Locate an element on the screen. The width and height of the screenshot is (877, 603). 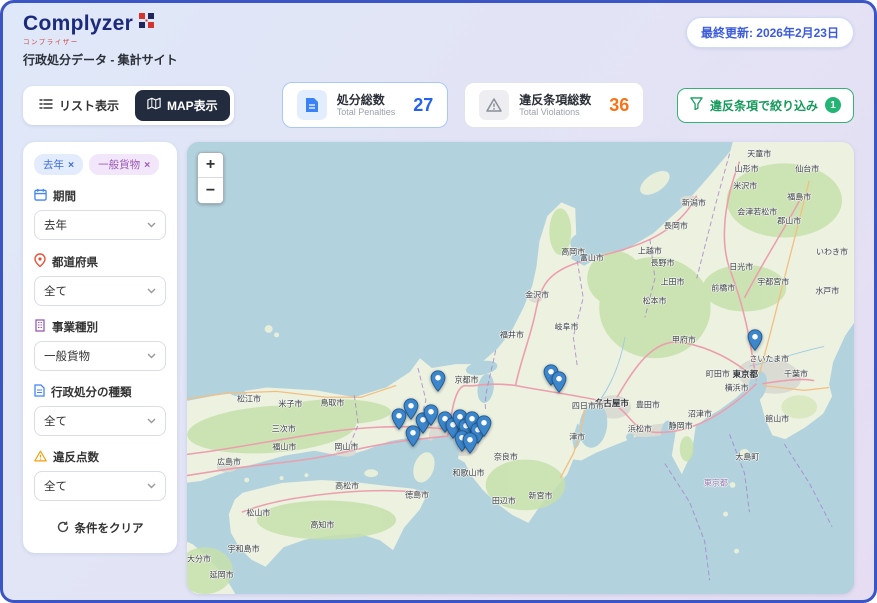
active-filter-tags: 去年 × 一般貨物 × is located at coordinates (100, 164).